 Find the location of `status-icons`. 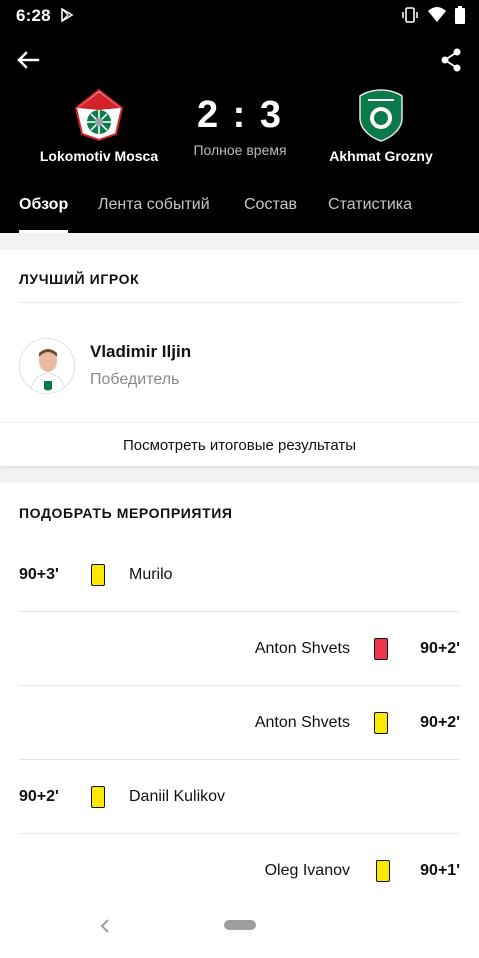

status-icons is located at coordinates (433, 15).